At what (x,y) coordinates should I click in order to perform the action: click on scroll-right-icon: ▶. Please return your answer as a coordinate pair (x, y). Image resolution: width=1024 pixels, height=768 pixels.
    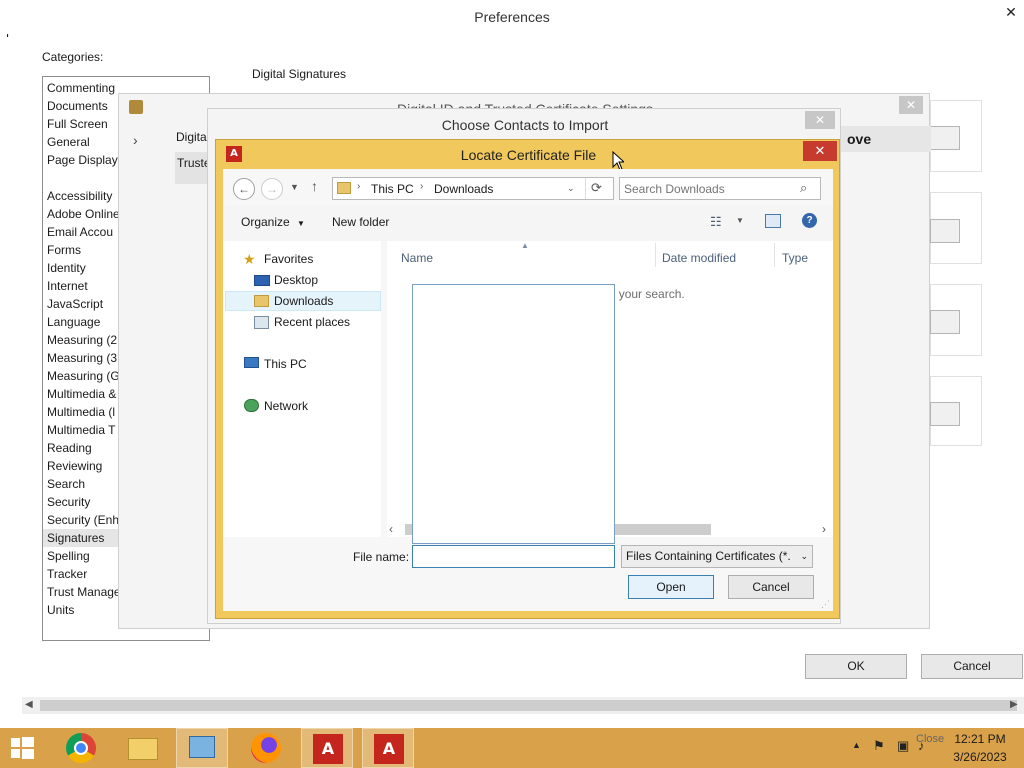
    Looking at the image, I should click on (1014, 704).